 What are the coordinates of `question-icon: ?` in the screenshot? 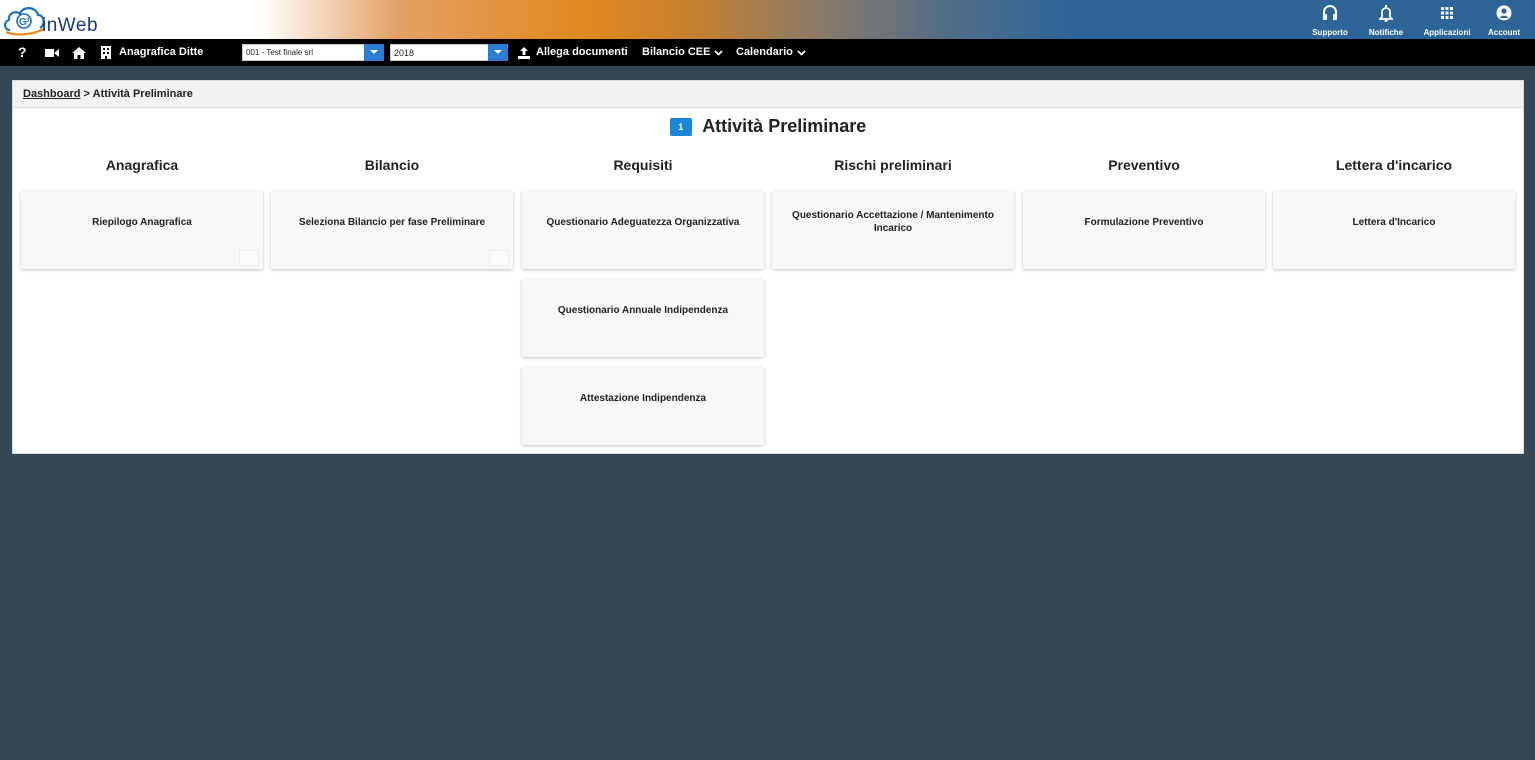 It's located at (22, 52).